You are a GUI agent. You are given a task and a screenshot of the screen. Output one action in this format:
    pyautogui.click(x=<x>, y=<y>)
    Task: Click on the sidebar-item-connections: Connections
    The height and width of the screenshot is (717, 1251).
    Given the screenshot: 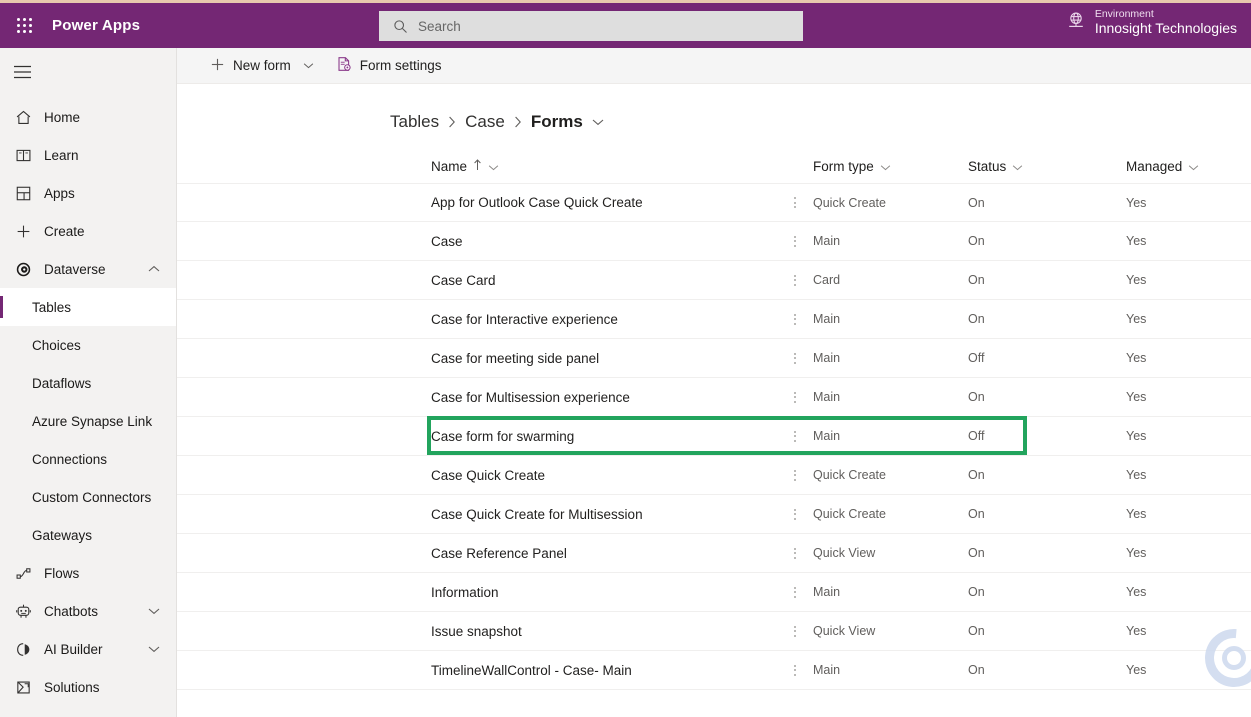 What is the action you would take?
    pyautogui.click(x=88, y=459)
    